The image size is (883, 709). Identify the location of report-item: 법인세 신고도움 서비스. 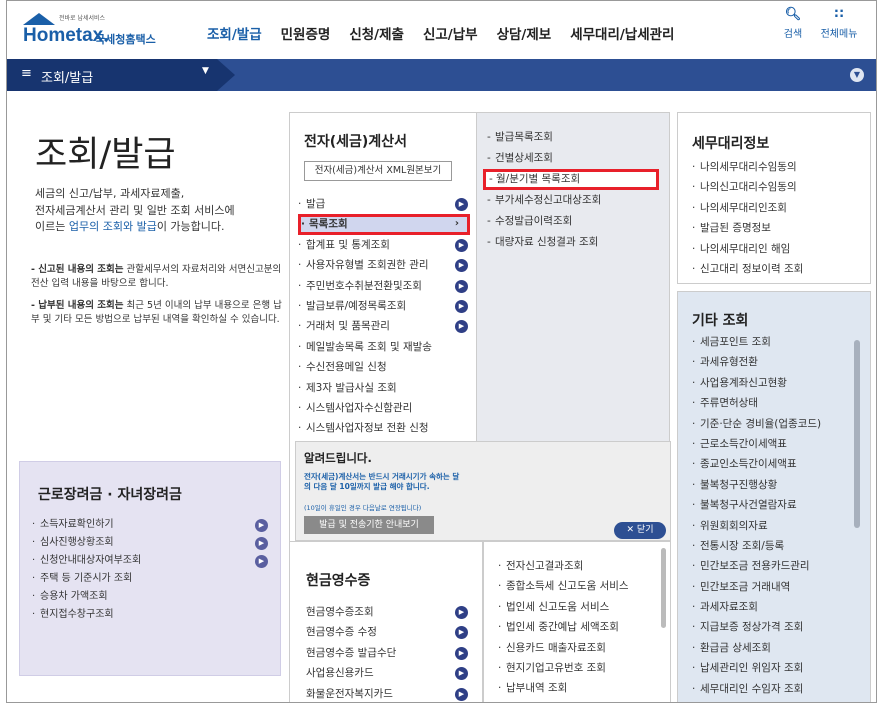
(563, 607).